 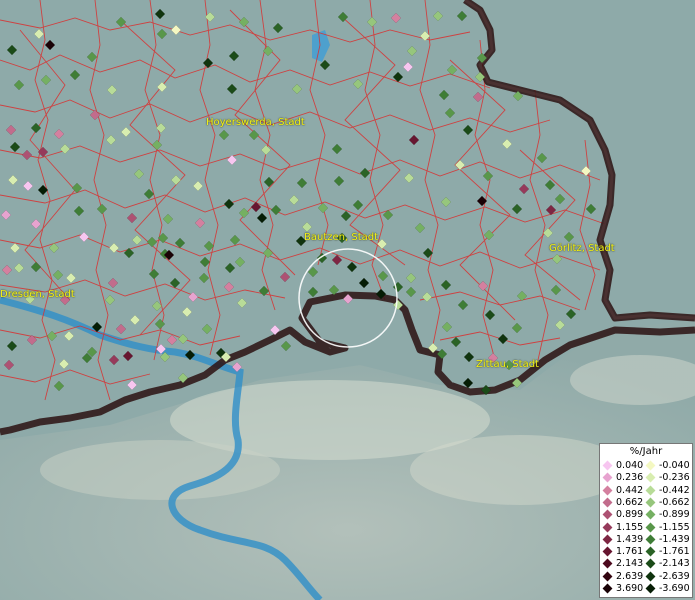 What do you see at coordinates (37, 294) in the screenshot?
I see `city-label-dresden: Dresden, Stadt` at bounding box center [37, 294].